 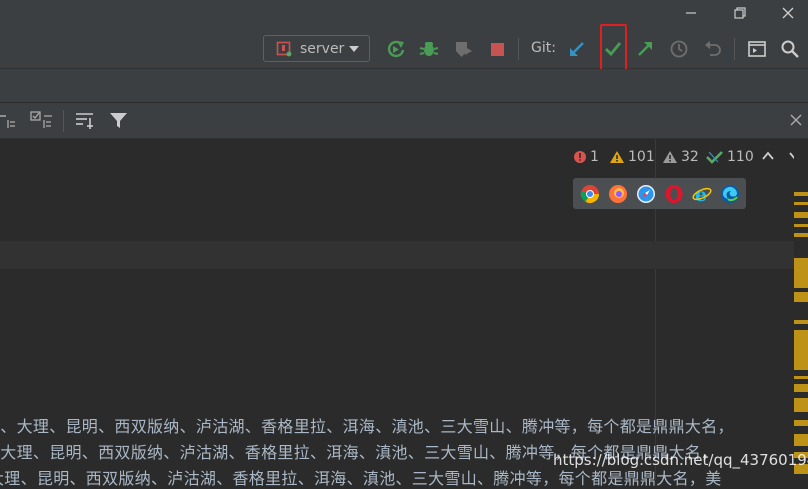 What do you see at coordinates (801, 309) in the screenshot?
I see `error-stripe` at bounding box center [801, 309].